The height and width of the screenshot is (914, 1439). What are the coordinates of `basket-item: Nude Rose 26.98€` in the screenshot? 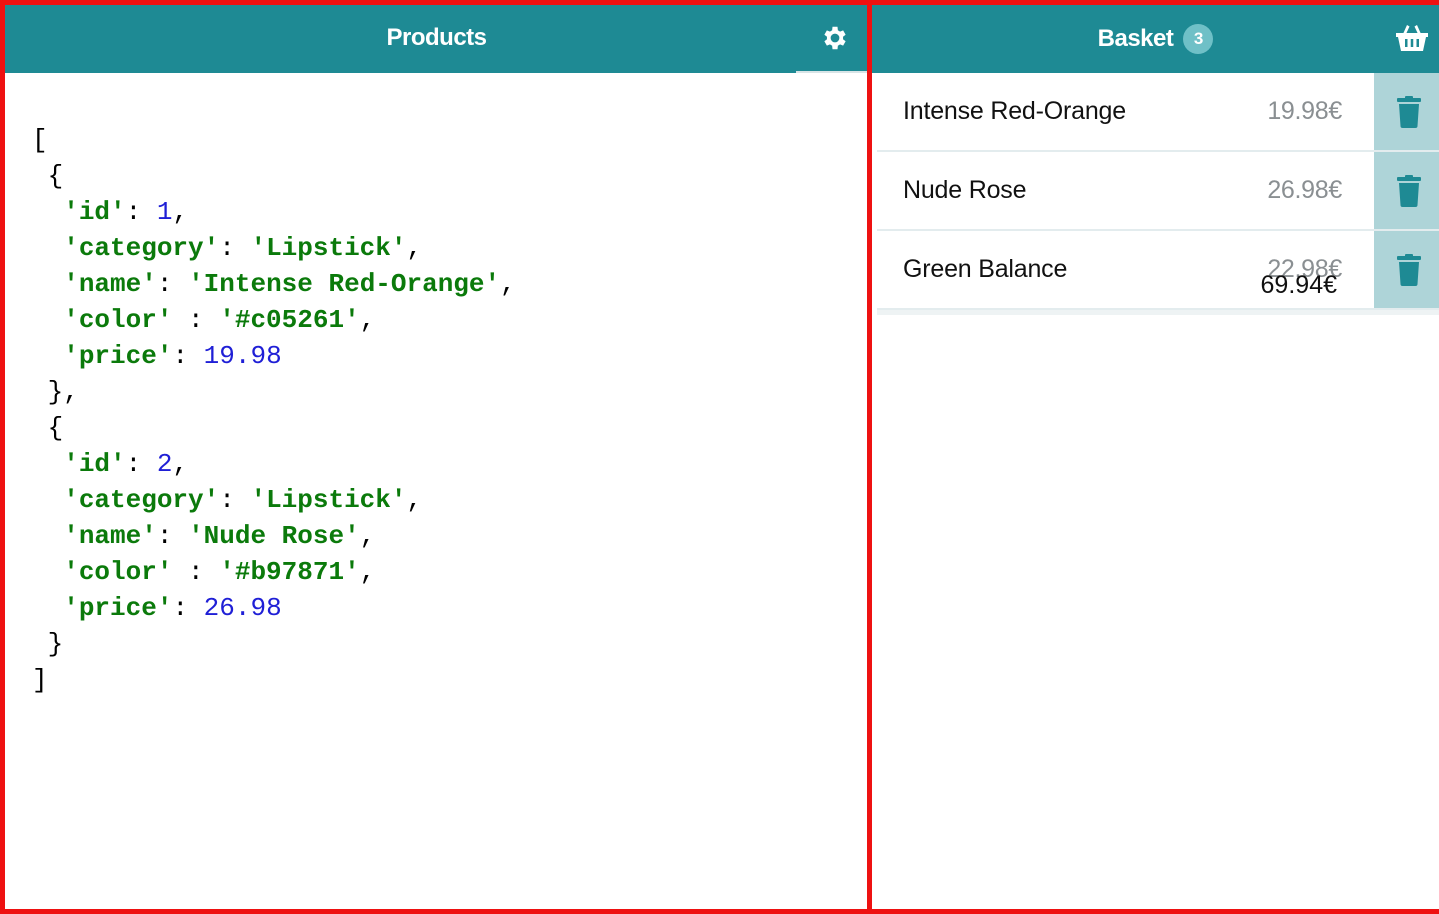 It's located at (1158, 191).